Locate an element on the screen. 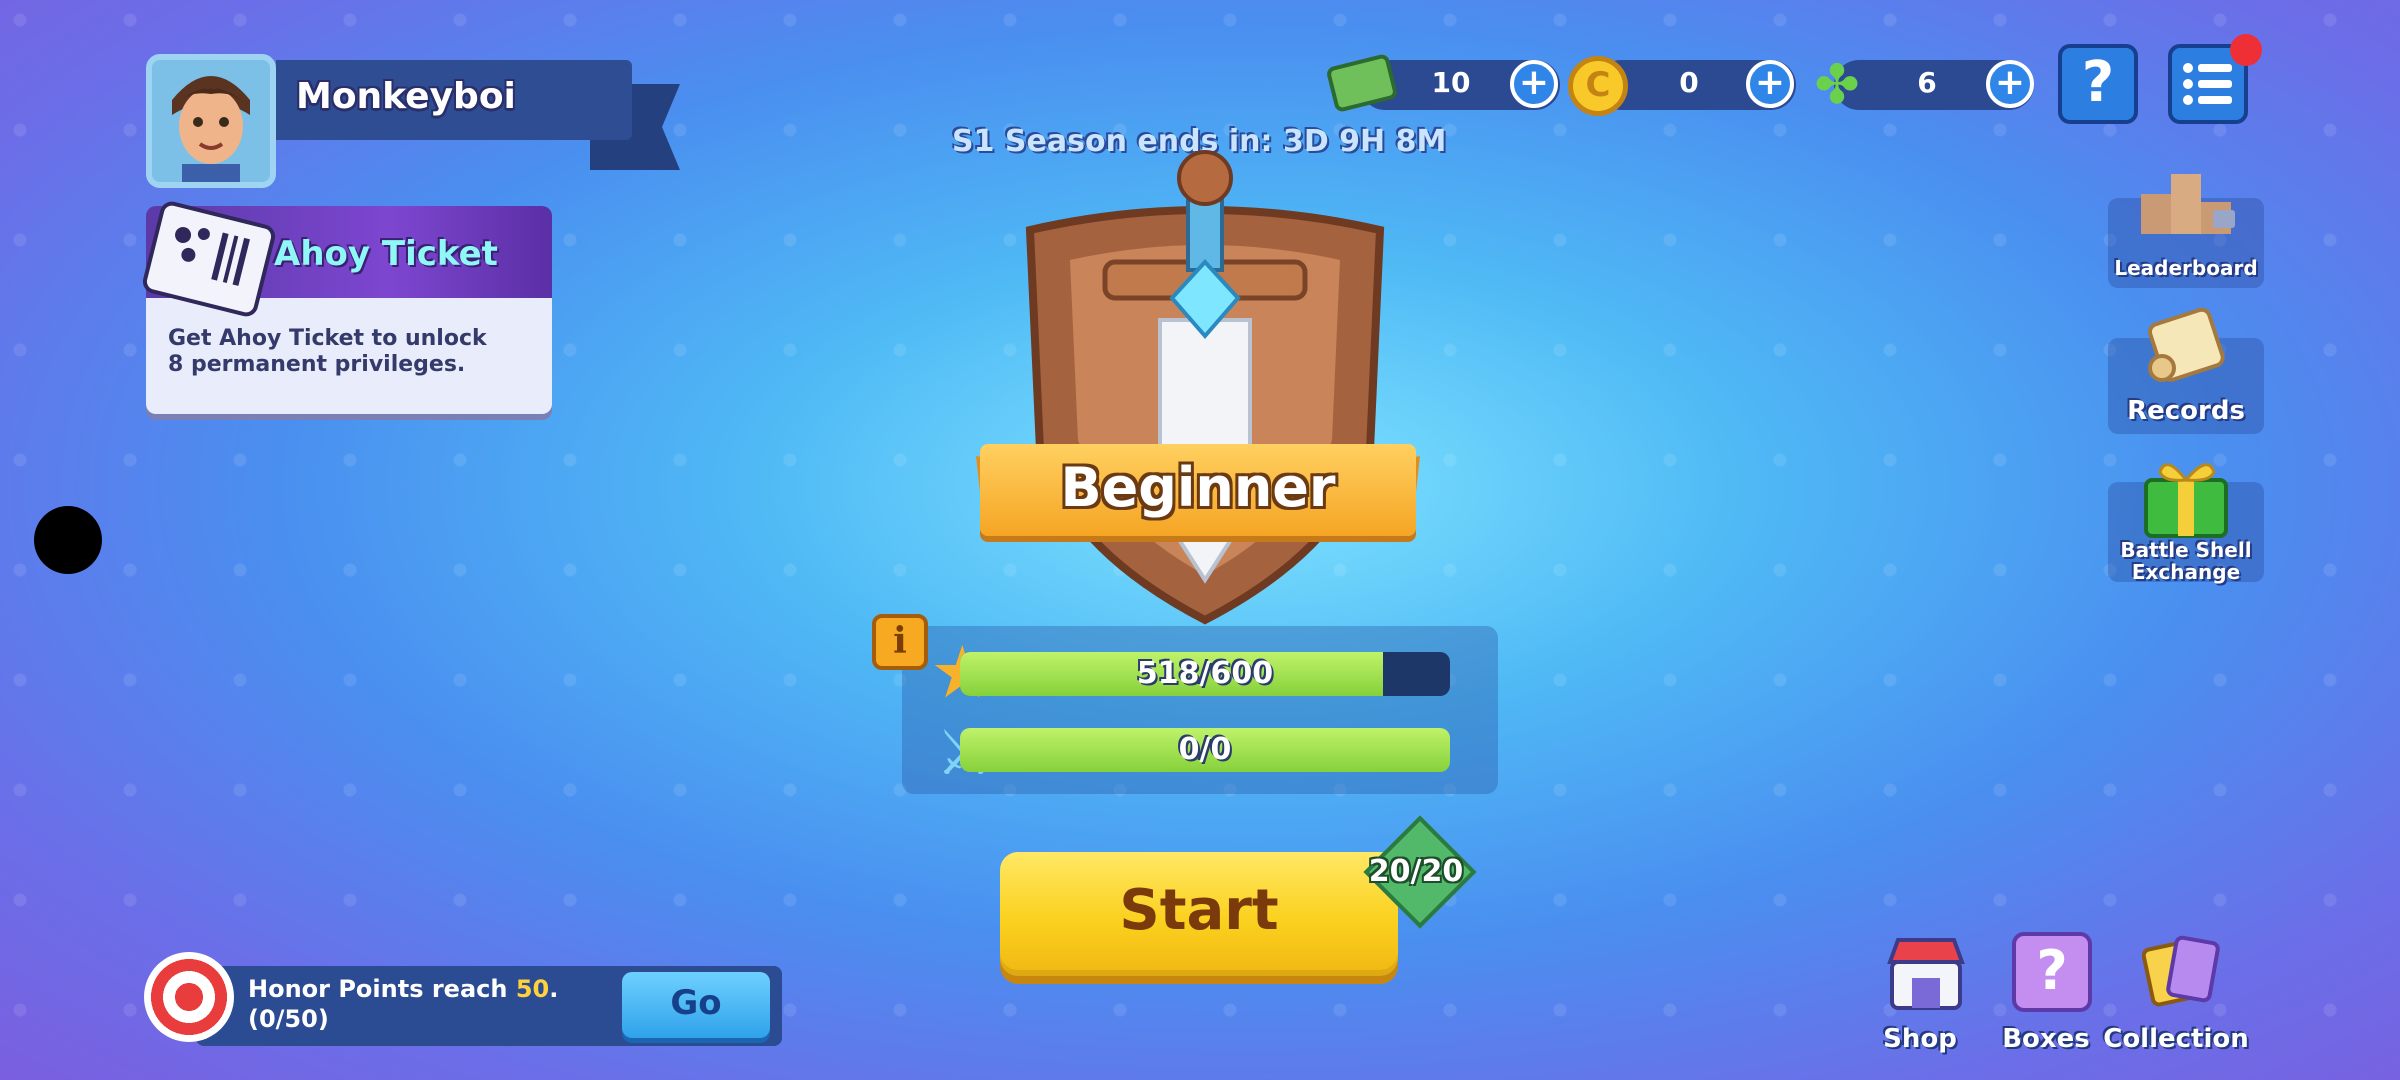 The image size is (2400, 1080). battle-shell-label-2: Exchange is located at coordinates (2186, 572).